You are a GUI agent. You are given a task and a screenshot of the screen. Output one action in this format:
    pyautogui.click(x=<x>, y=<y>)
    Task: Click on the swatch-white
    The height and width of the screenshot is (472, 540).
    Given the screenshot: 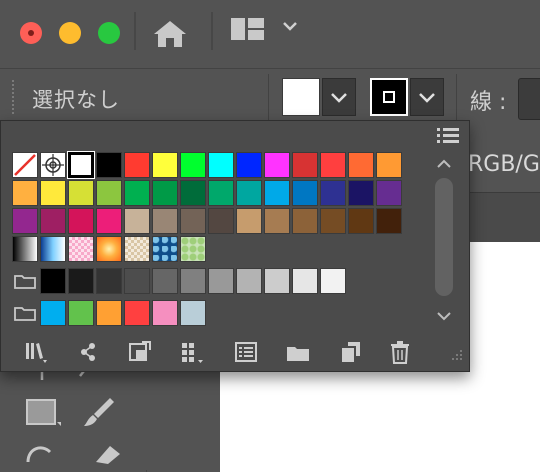 What is the action you would take?
    pyautogui.click(x=81, y=165)
    